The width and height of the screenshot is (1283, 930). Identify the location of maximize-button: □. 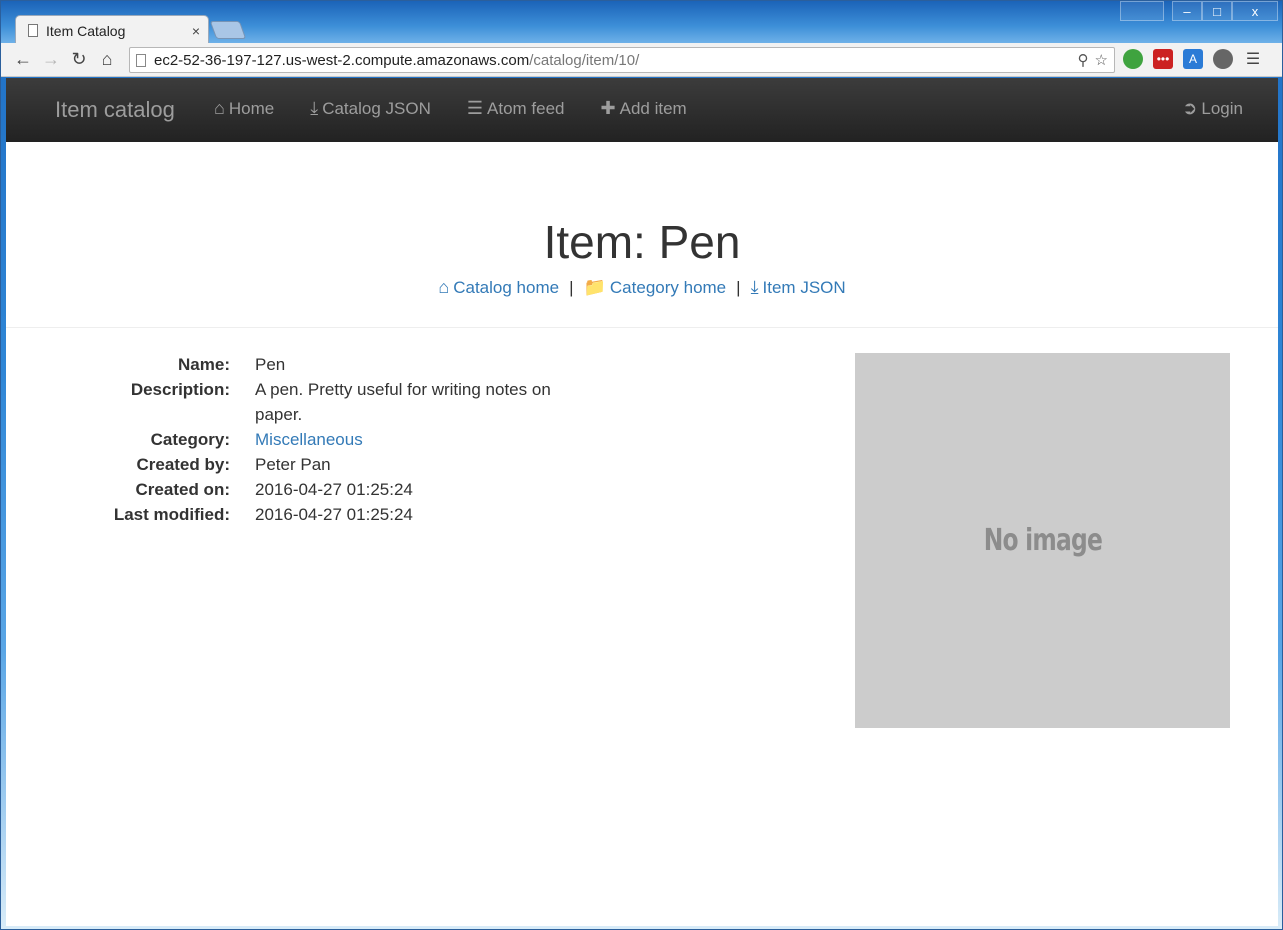
(1217, 11).